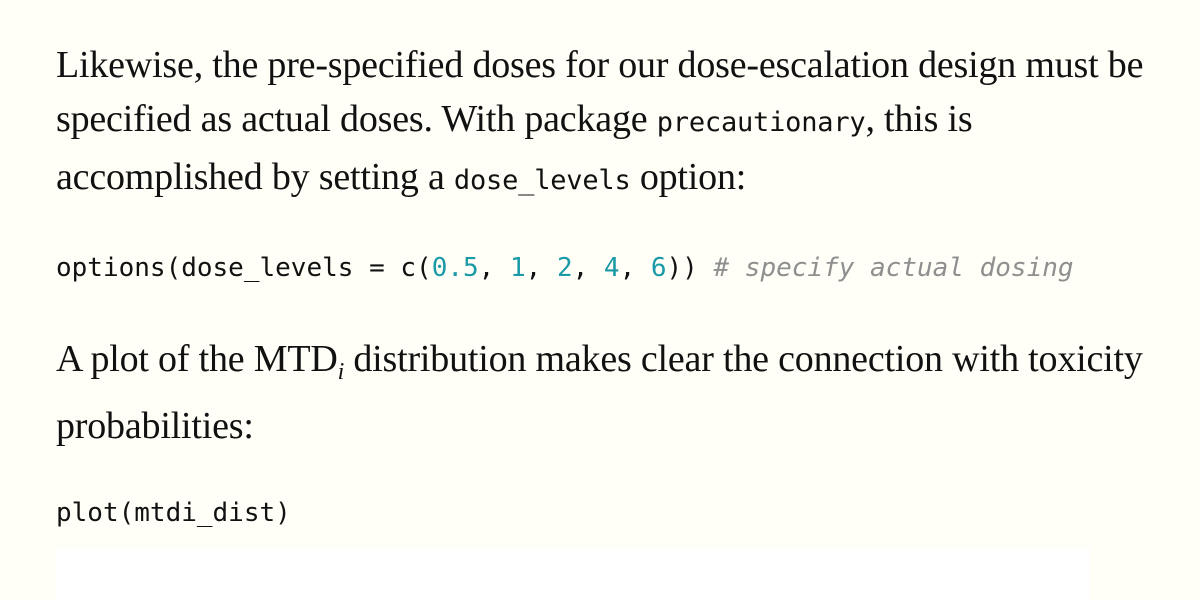 Image resolution: width=1200 pixels, height=600 pixels. I want to click on code-block-plot: plot(mtdi_dist), so click(621, 513).